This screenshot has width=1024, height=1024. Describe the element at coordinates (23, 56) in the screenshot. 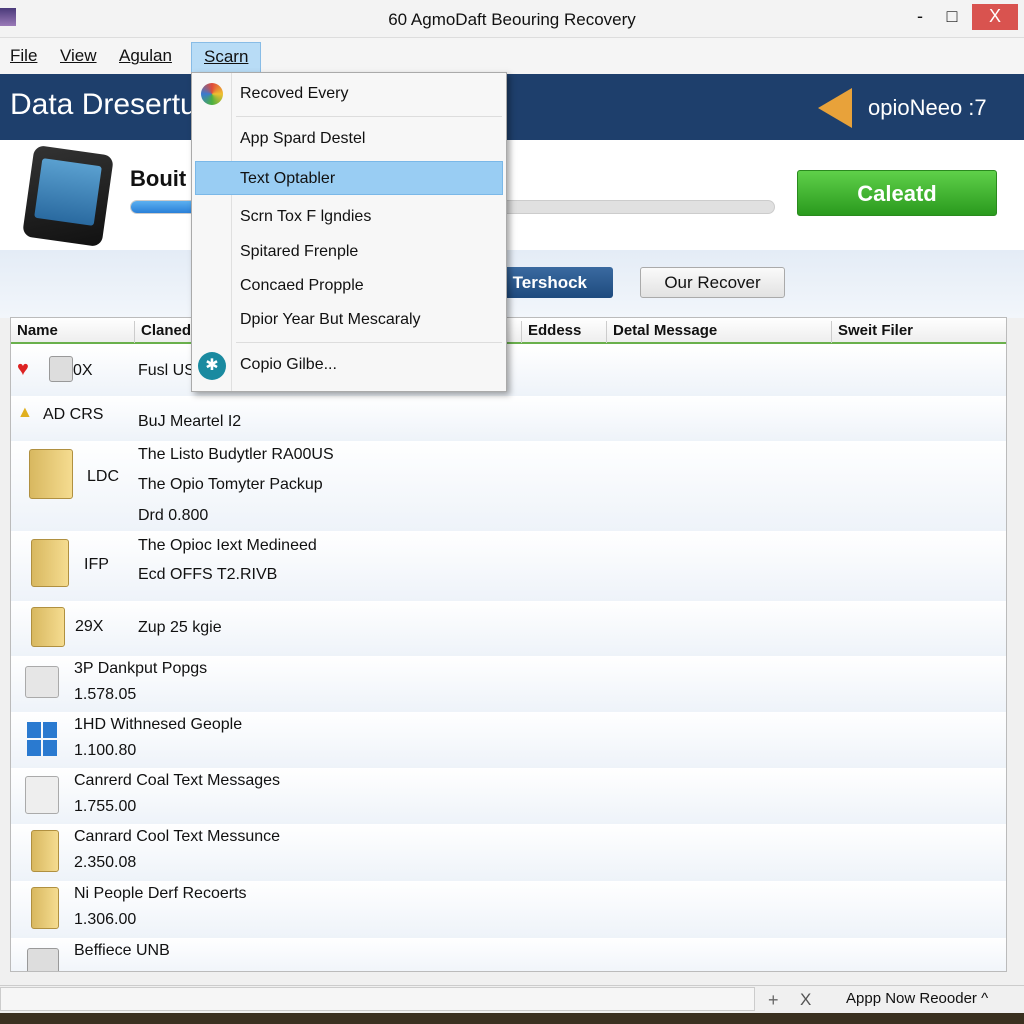

I see `menu-file: File` at that location.